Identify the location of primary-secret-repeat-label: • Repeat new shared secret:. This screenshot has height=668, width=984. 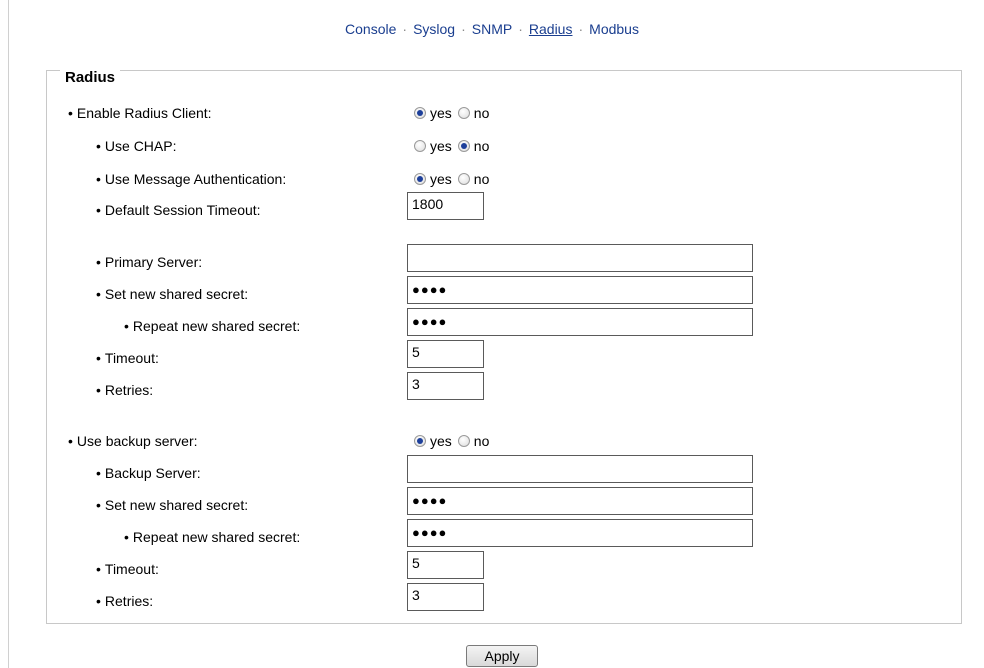
(212, 326).